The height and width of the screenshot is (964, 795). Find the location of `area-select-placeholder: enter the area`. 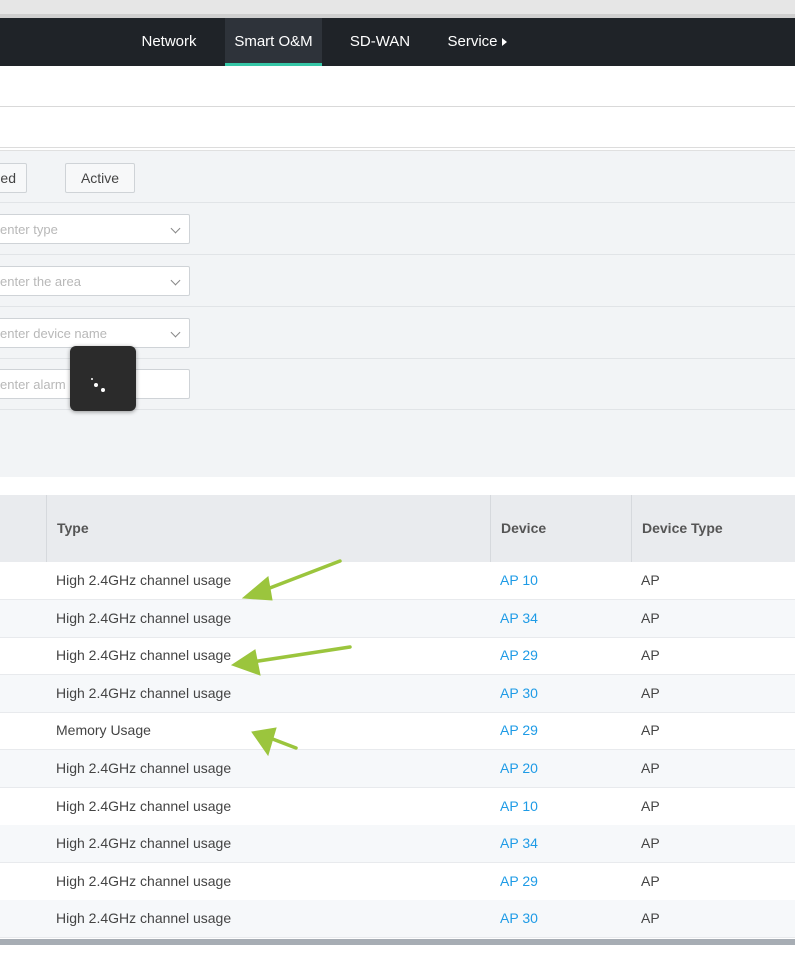

area-select-placeholder: enter the area is located at coordinates (40, 281).